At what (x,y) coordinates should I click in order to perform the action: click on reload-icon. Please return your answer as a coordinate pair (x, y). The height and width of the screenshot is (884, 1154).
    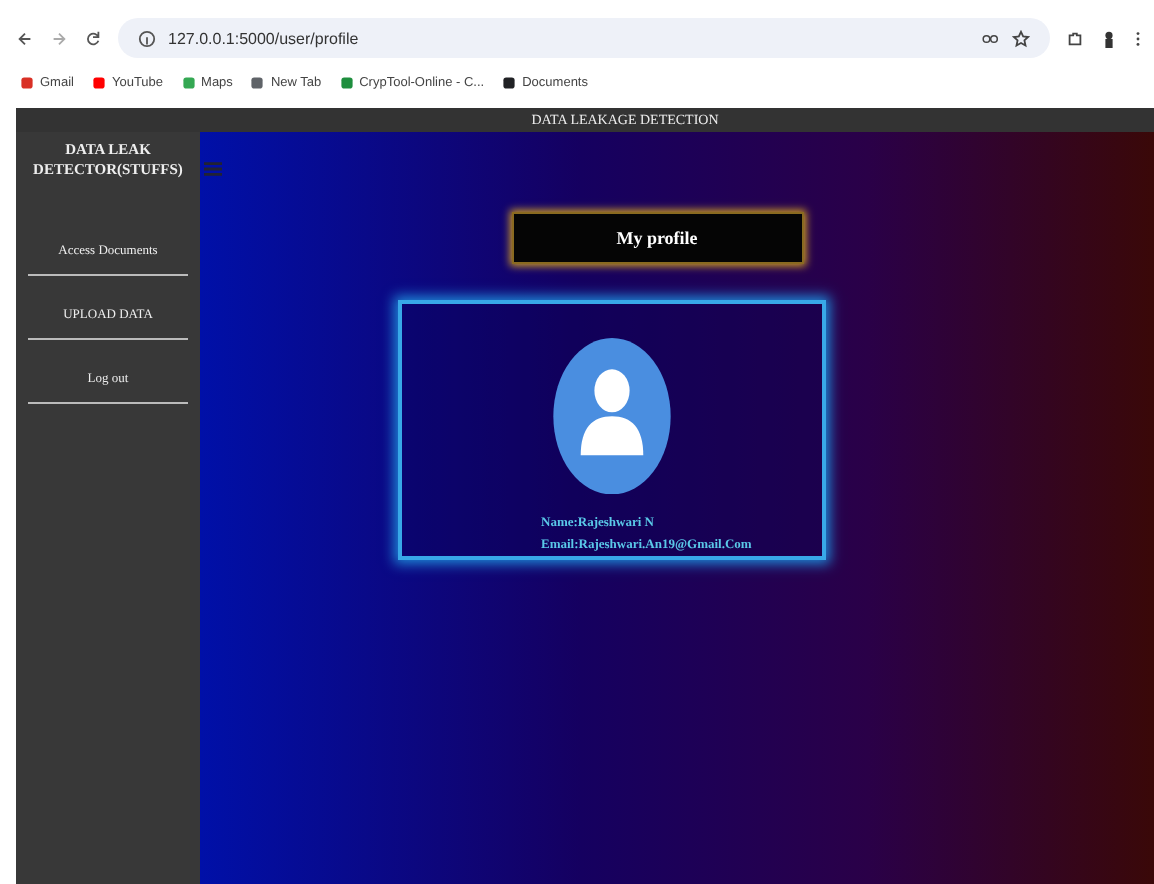
    Looking at the image, I should click on (93, 38).